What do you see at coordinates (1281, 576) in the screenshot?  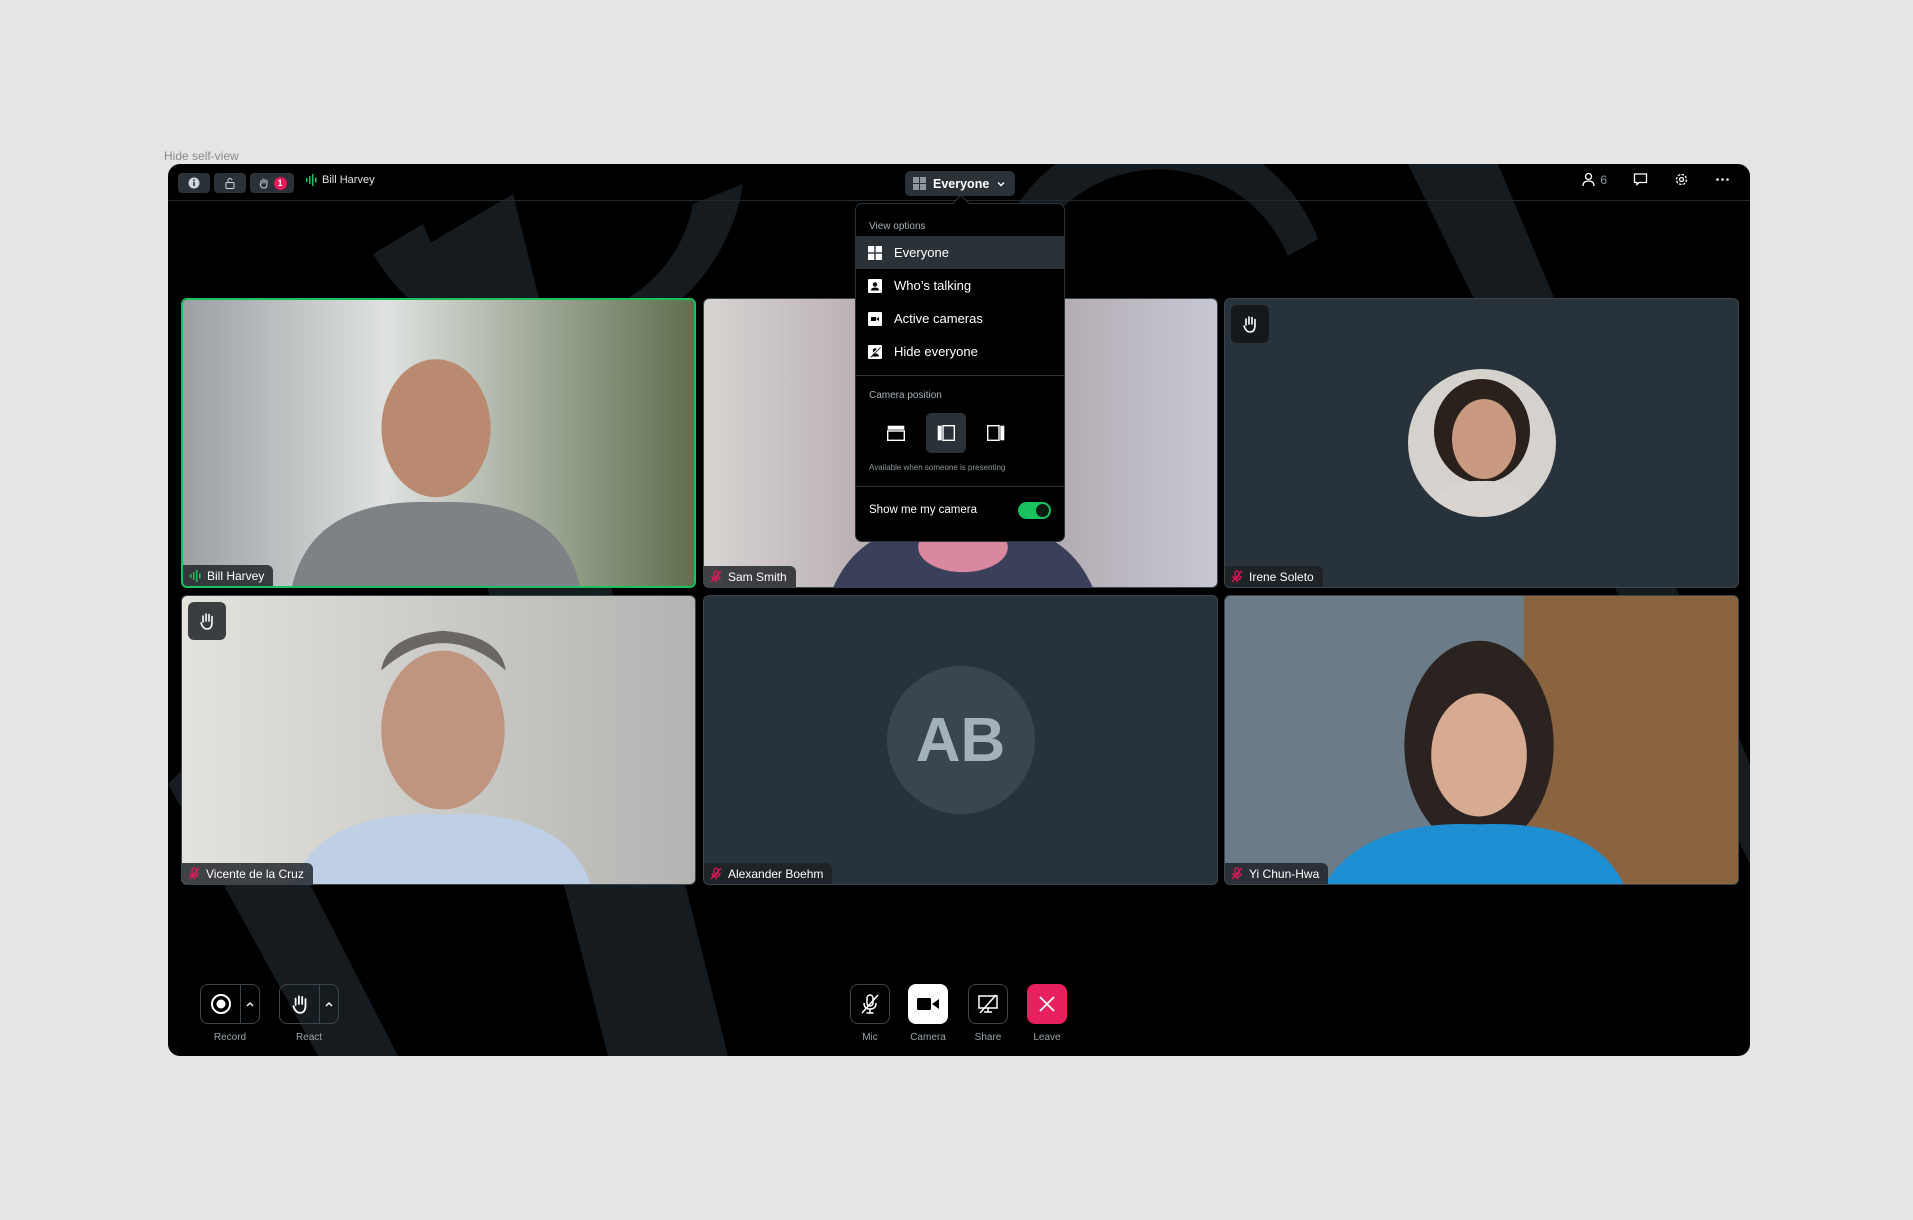 I see `participant-name: Irene Soleto` at bounding box center [1281, 576].